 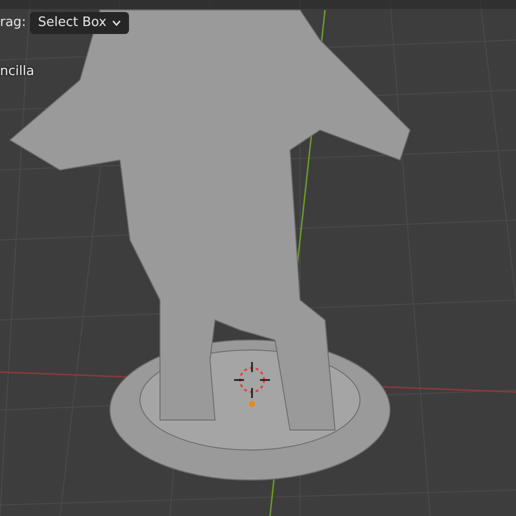 I want to click on caret-icon, so click(x=117, y=23).